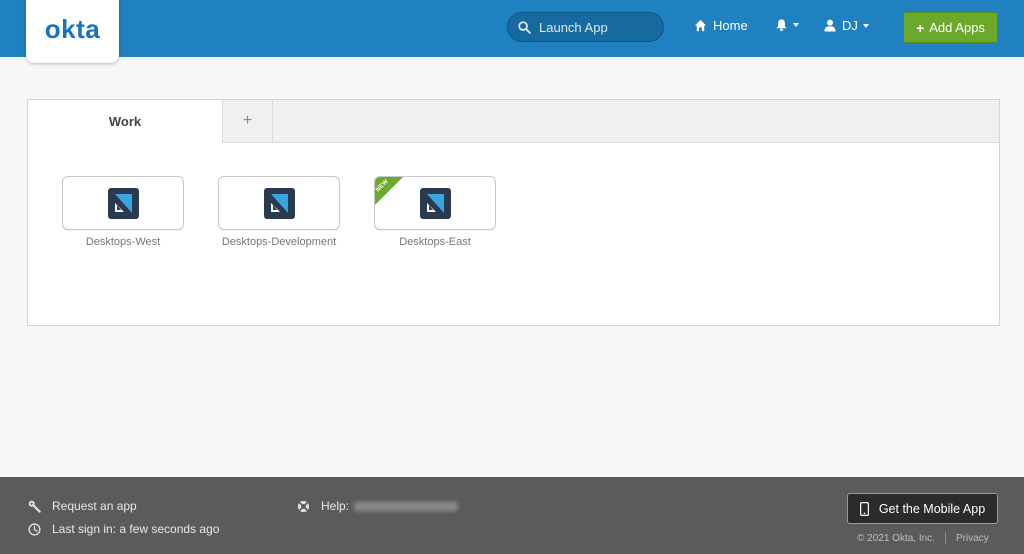 The height and width of the screenshot is (554, 1024). I want to click on request-app-link: Request an app, so click(82, 506).